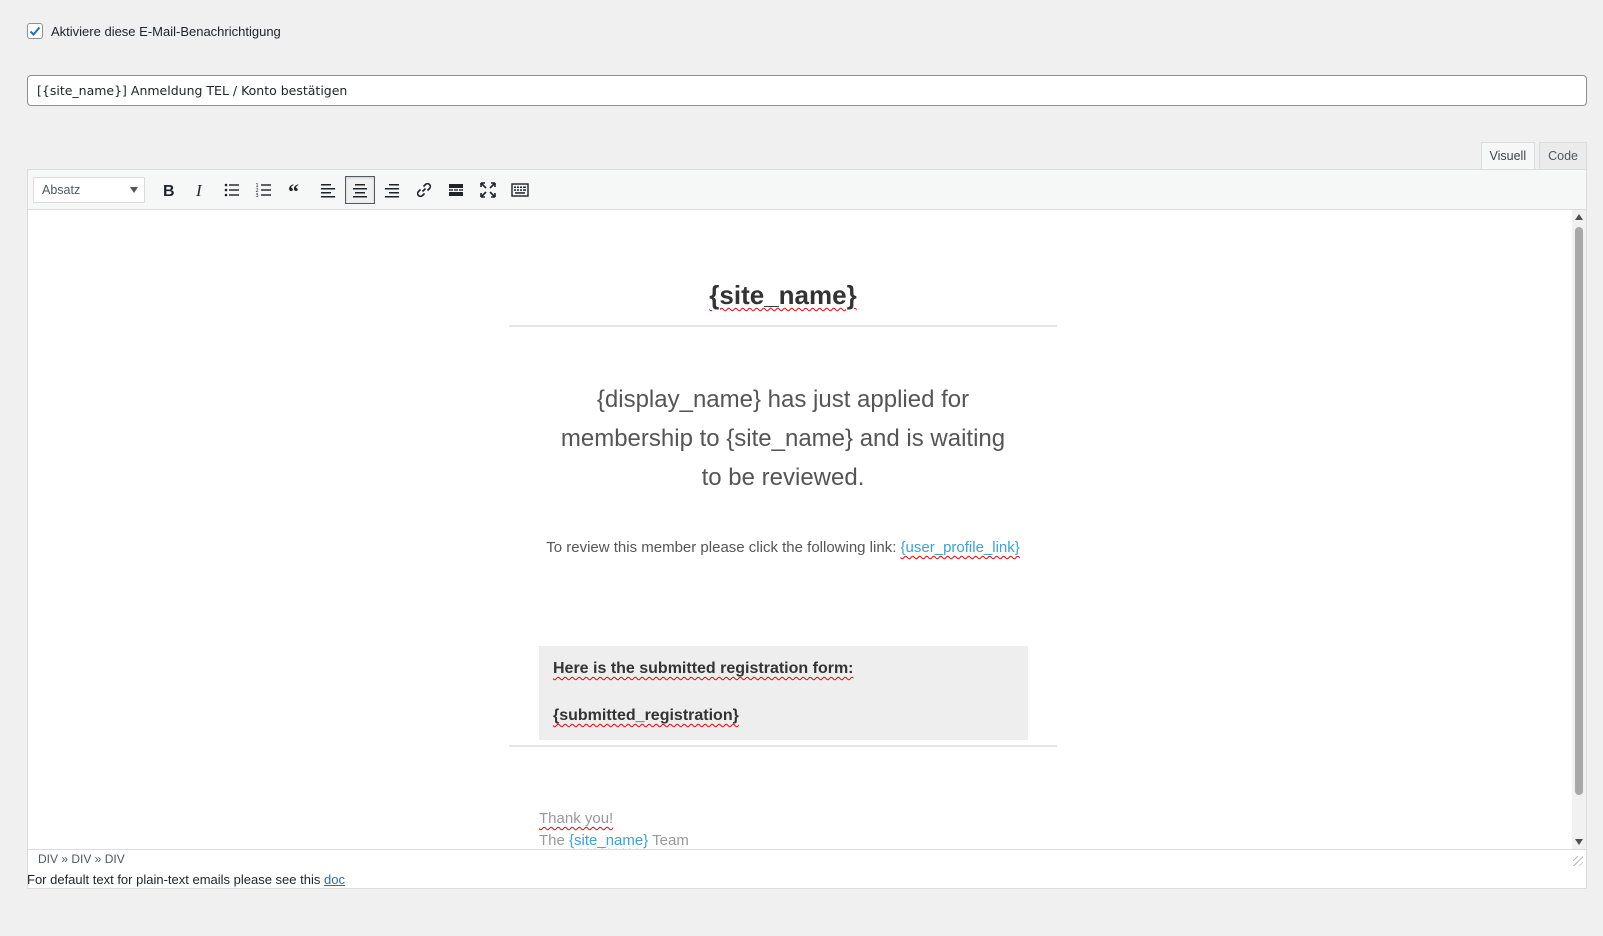  What do you see at coordinates (134, 189) in the screenshot?
I see `chevron-down-icon` at bounding box center [134, 189].